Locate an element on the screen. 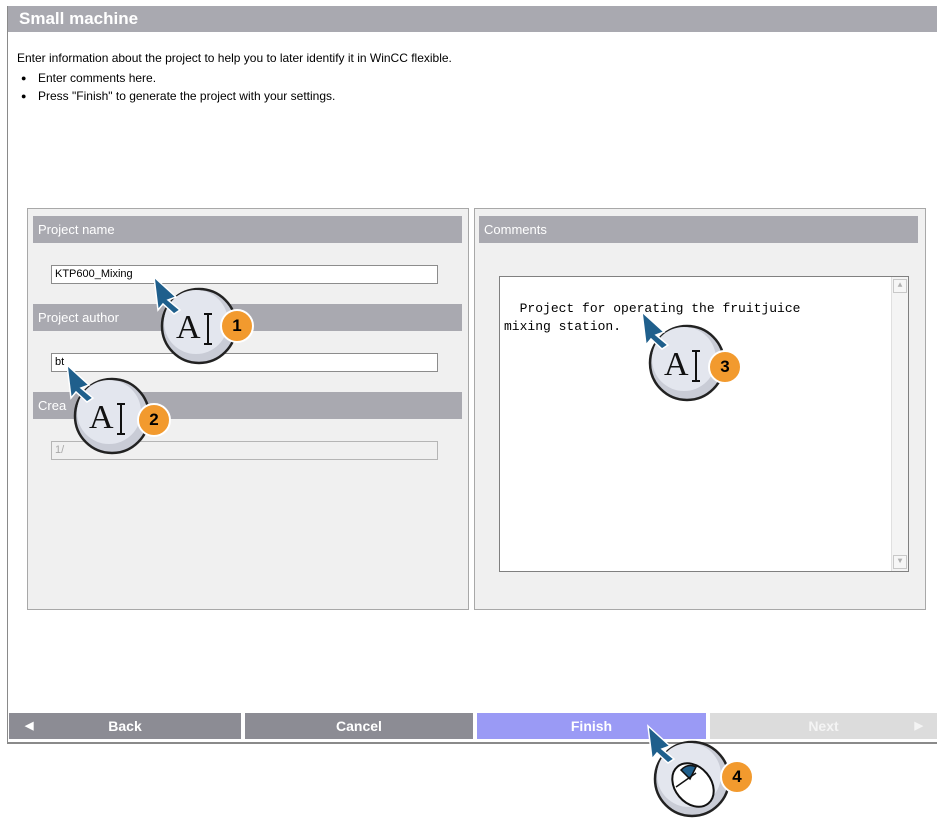 Image resolution: width=937 pixels, height=832 pixels. window-bottom-border is located at coordinates (472, 743).